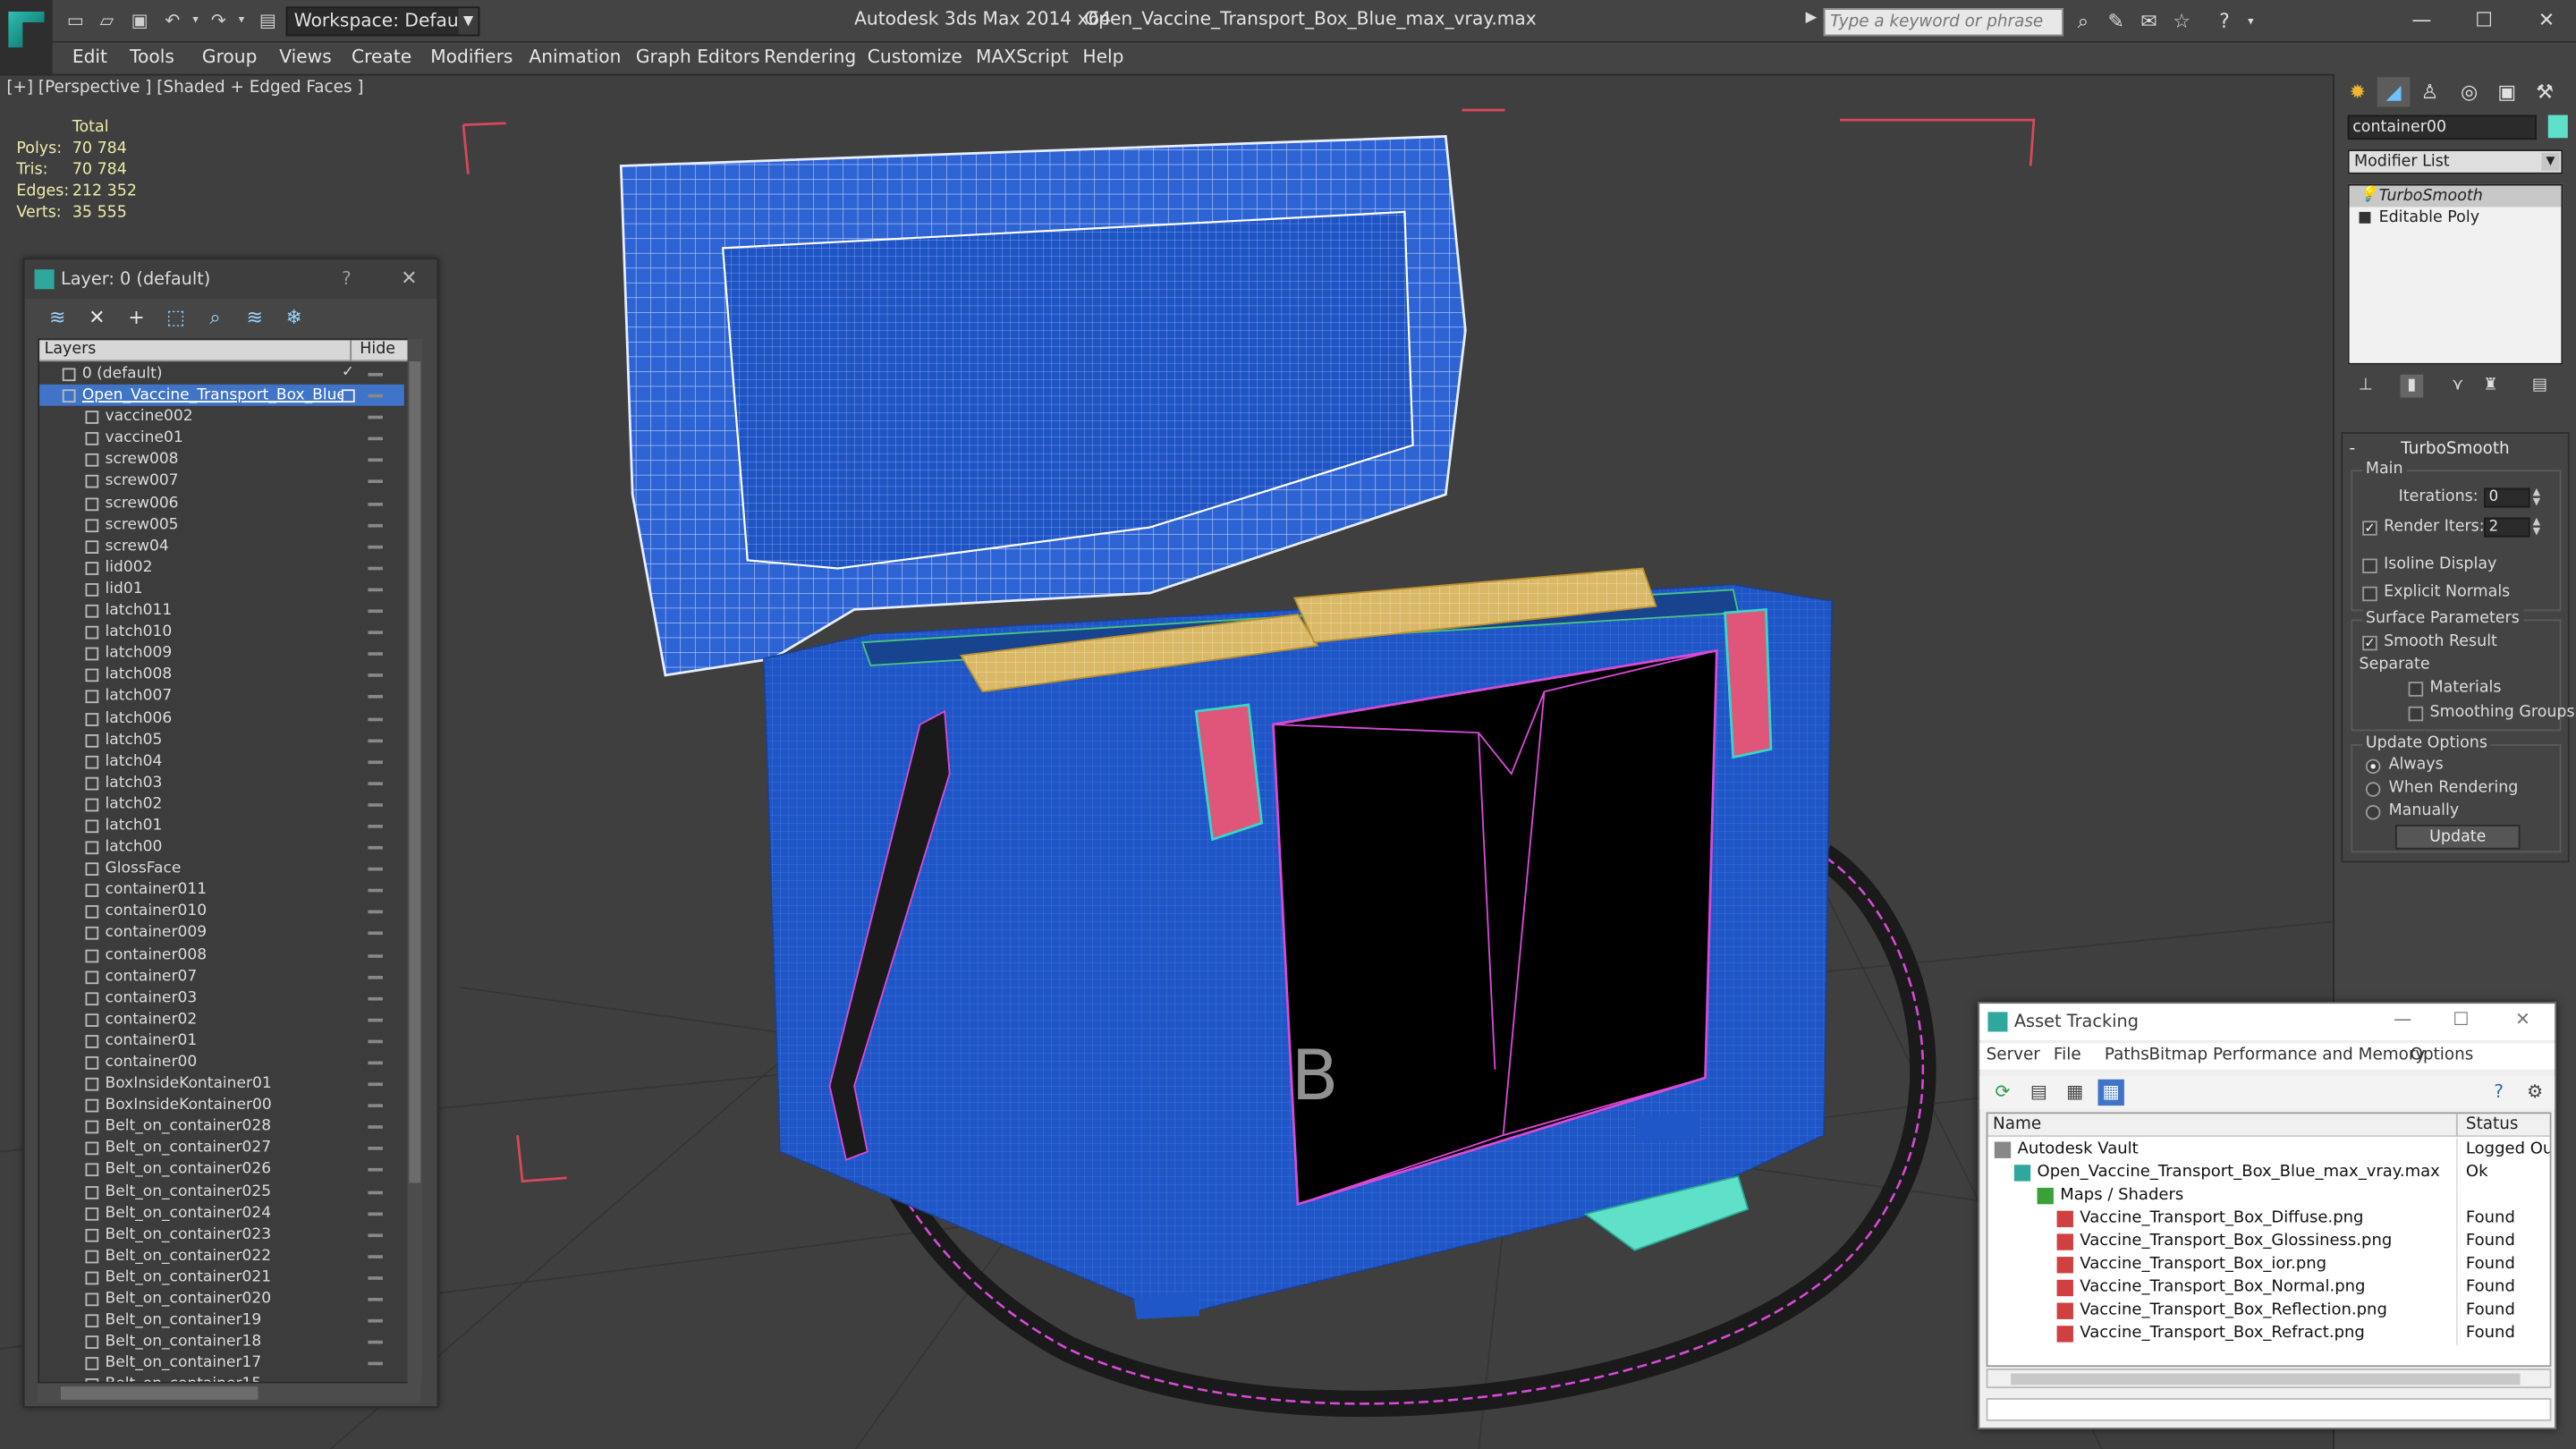 This screenshot has width=2576, height=1449. I want to click on menu-tools: Tools, so click(152, 56).